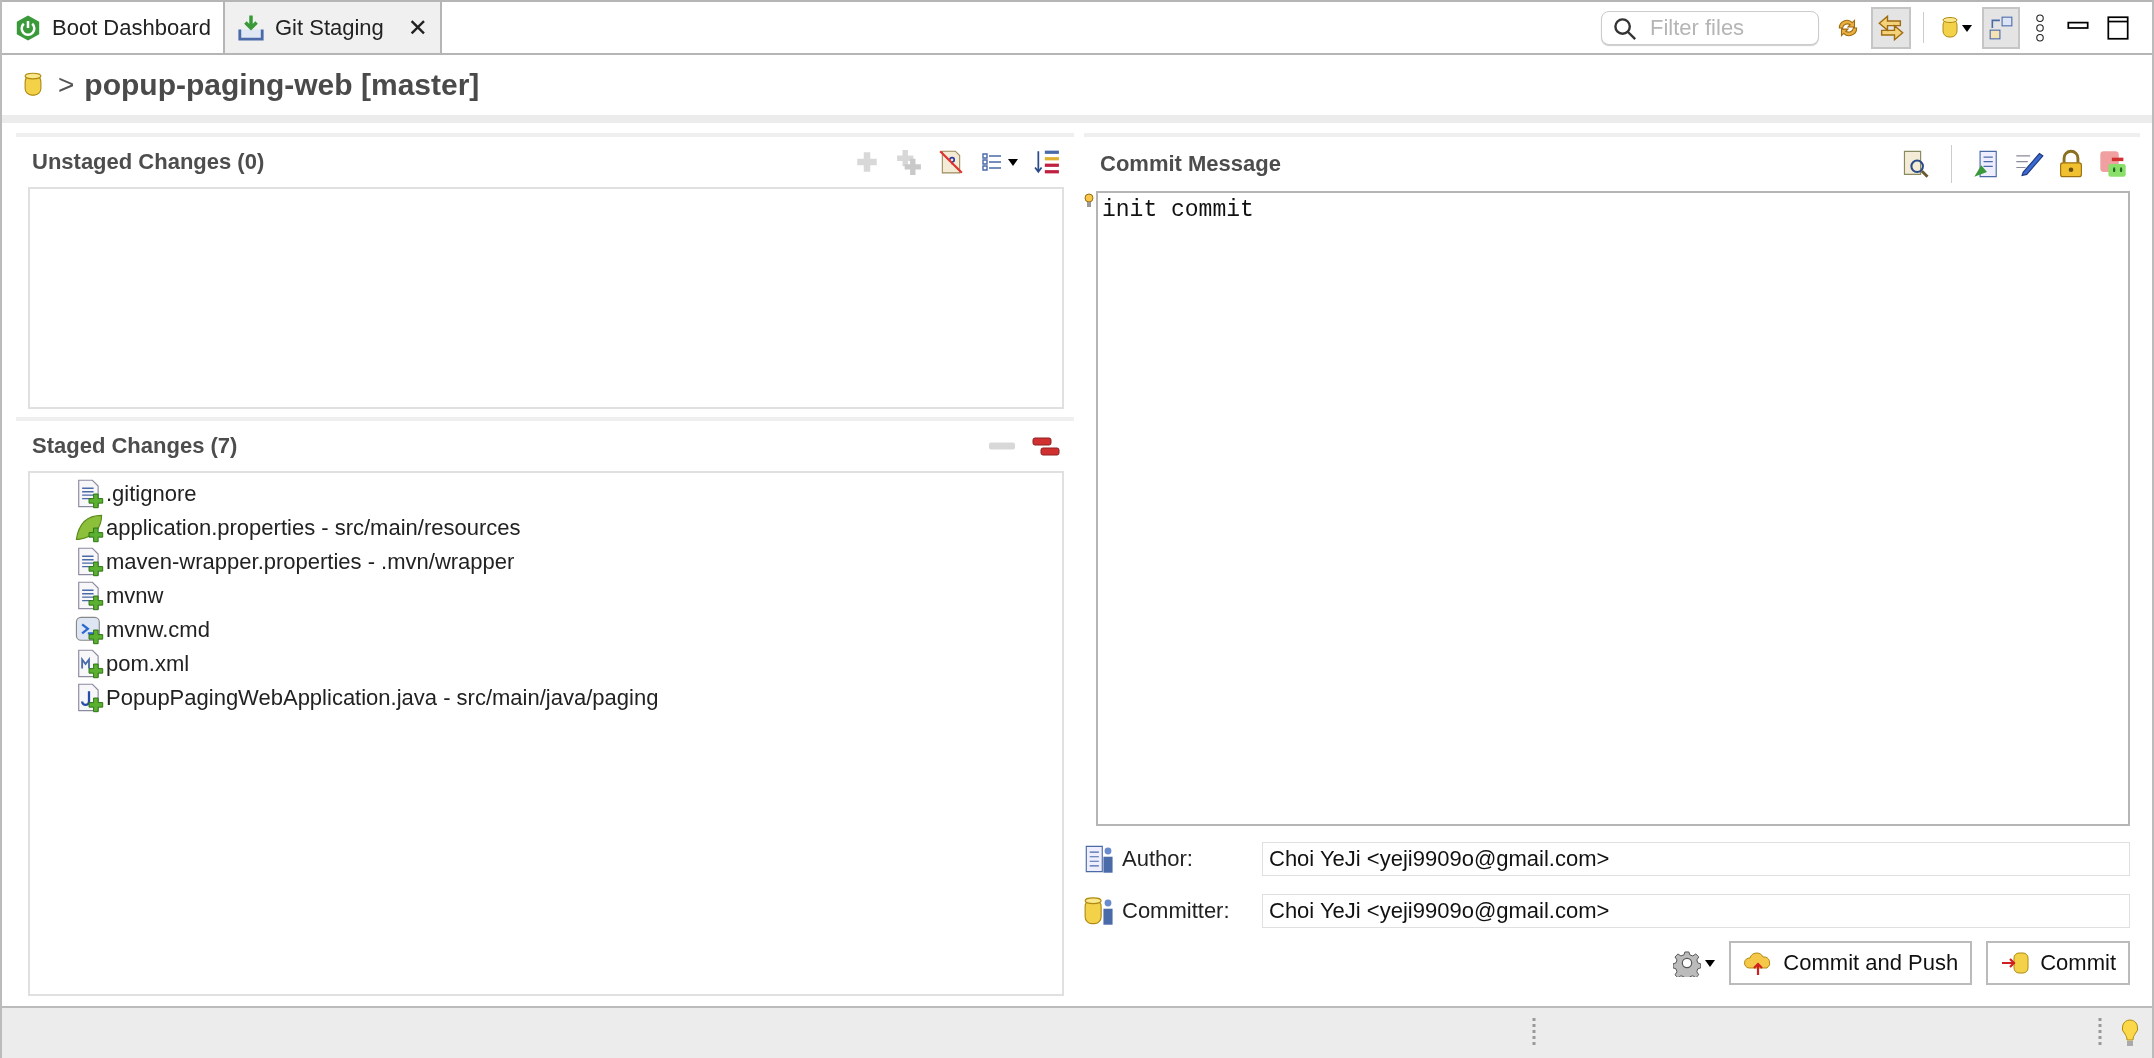  Describe the element at coordinates (2040, 27) in the screenshot. I see `more-icon` at that location.